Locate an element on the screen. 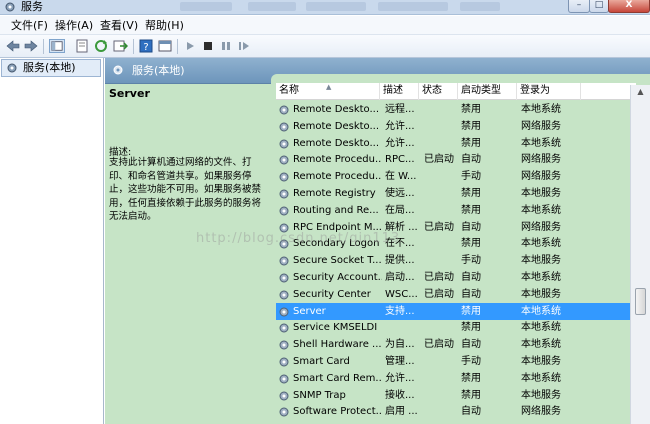 The height and width of the screenshot is (424, 650). close-button: X is located at coordinates (629, 6).